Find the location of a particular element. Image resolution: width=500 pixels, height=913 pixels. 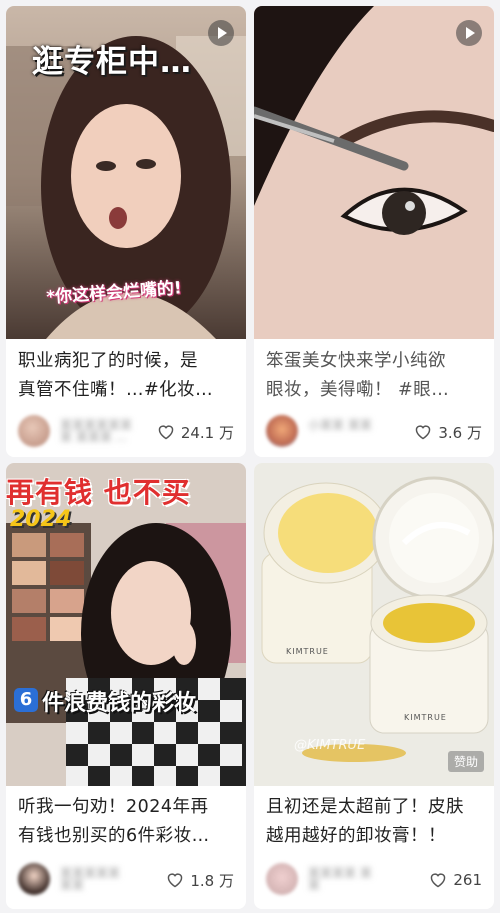

card-2-like-button: 3.6 万 is located at coordinates (448, 432).